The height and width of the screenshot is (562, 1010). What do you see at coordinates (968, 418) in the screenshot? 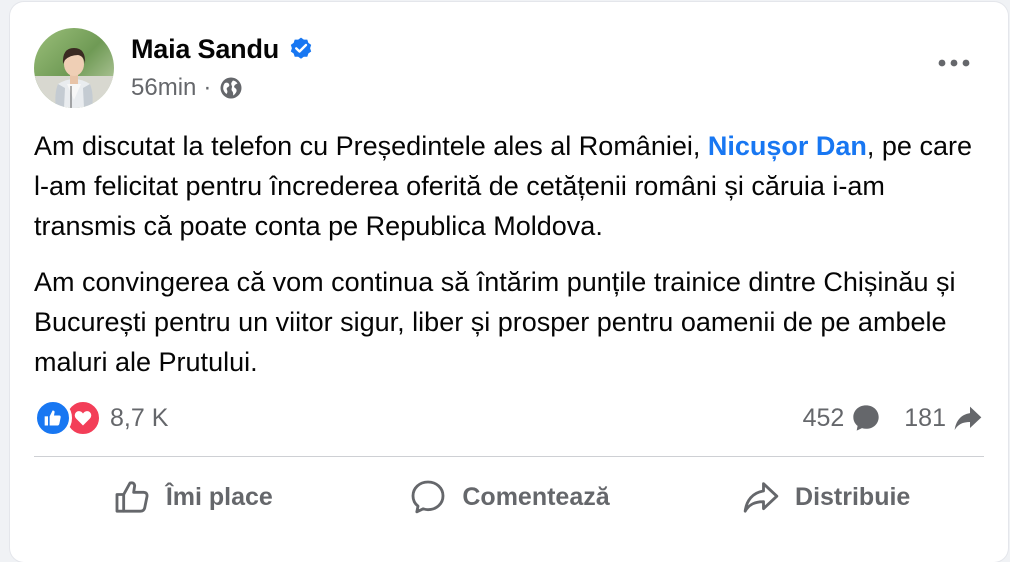
I see `share-arrow-icon` at bounding box center [968, 418].